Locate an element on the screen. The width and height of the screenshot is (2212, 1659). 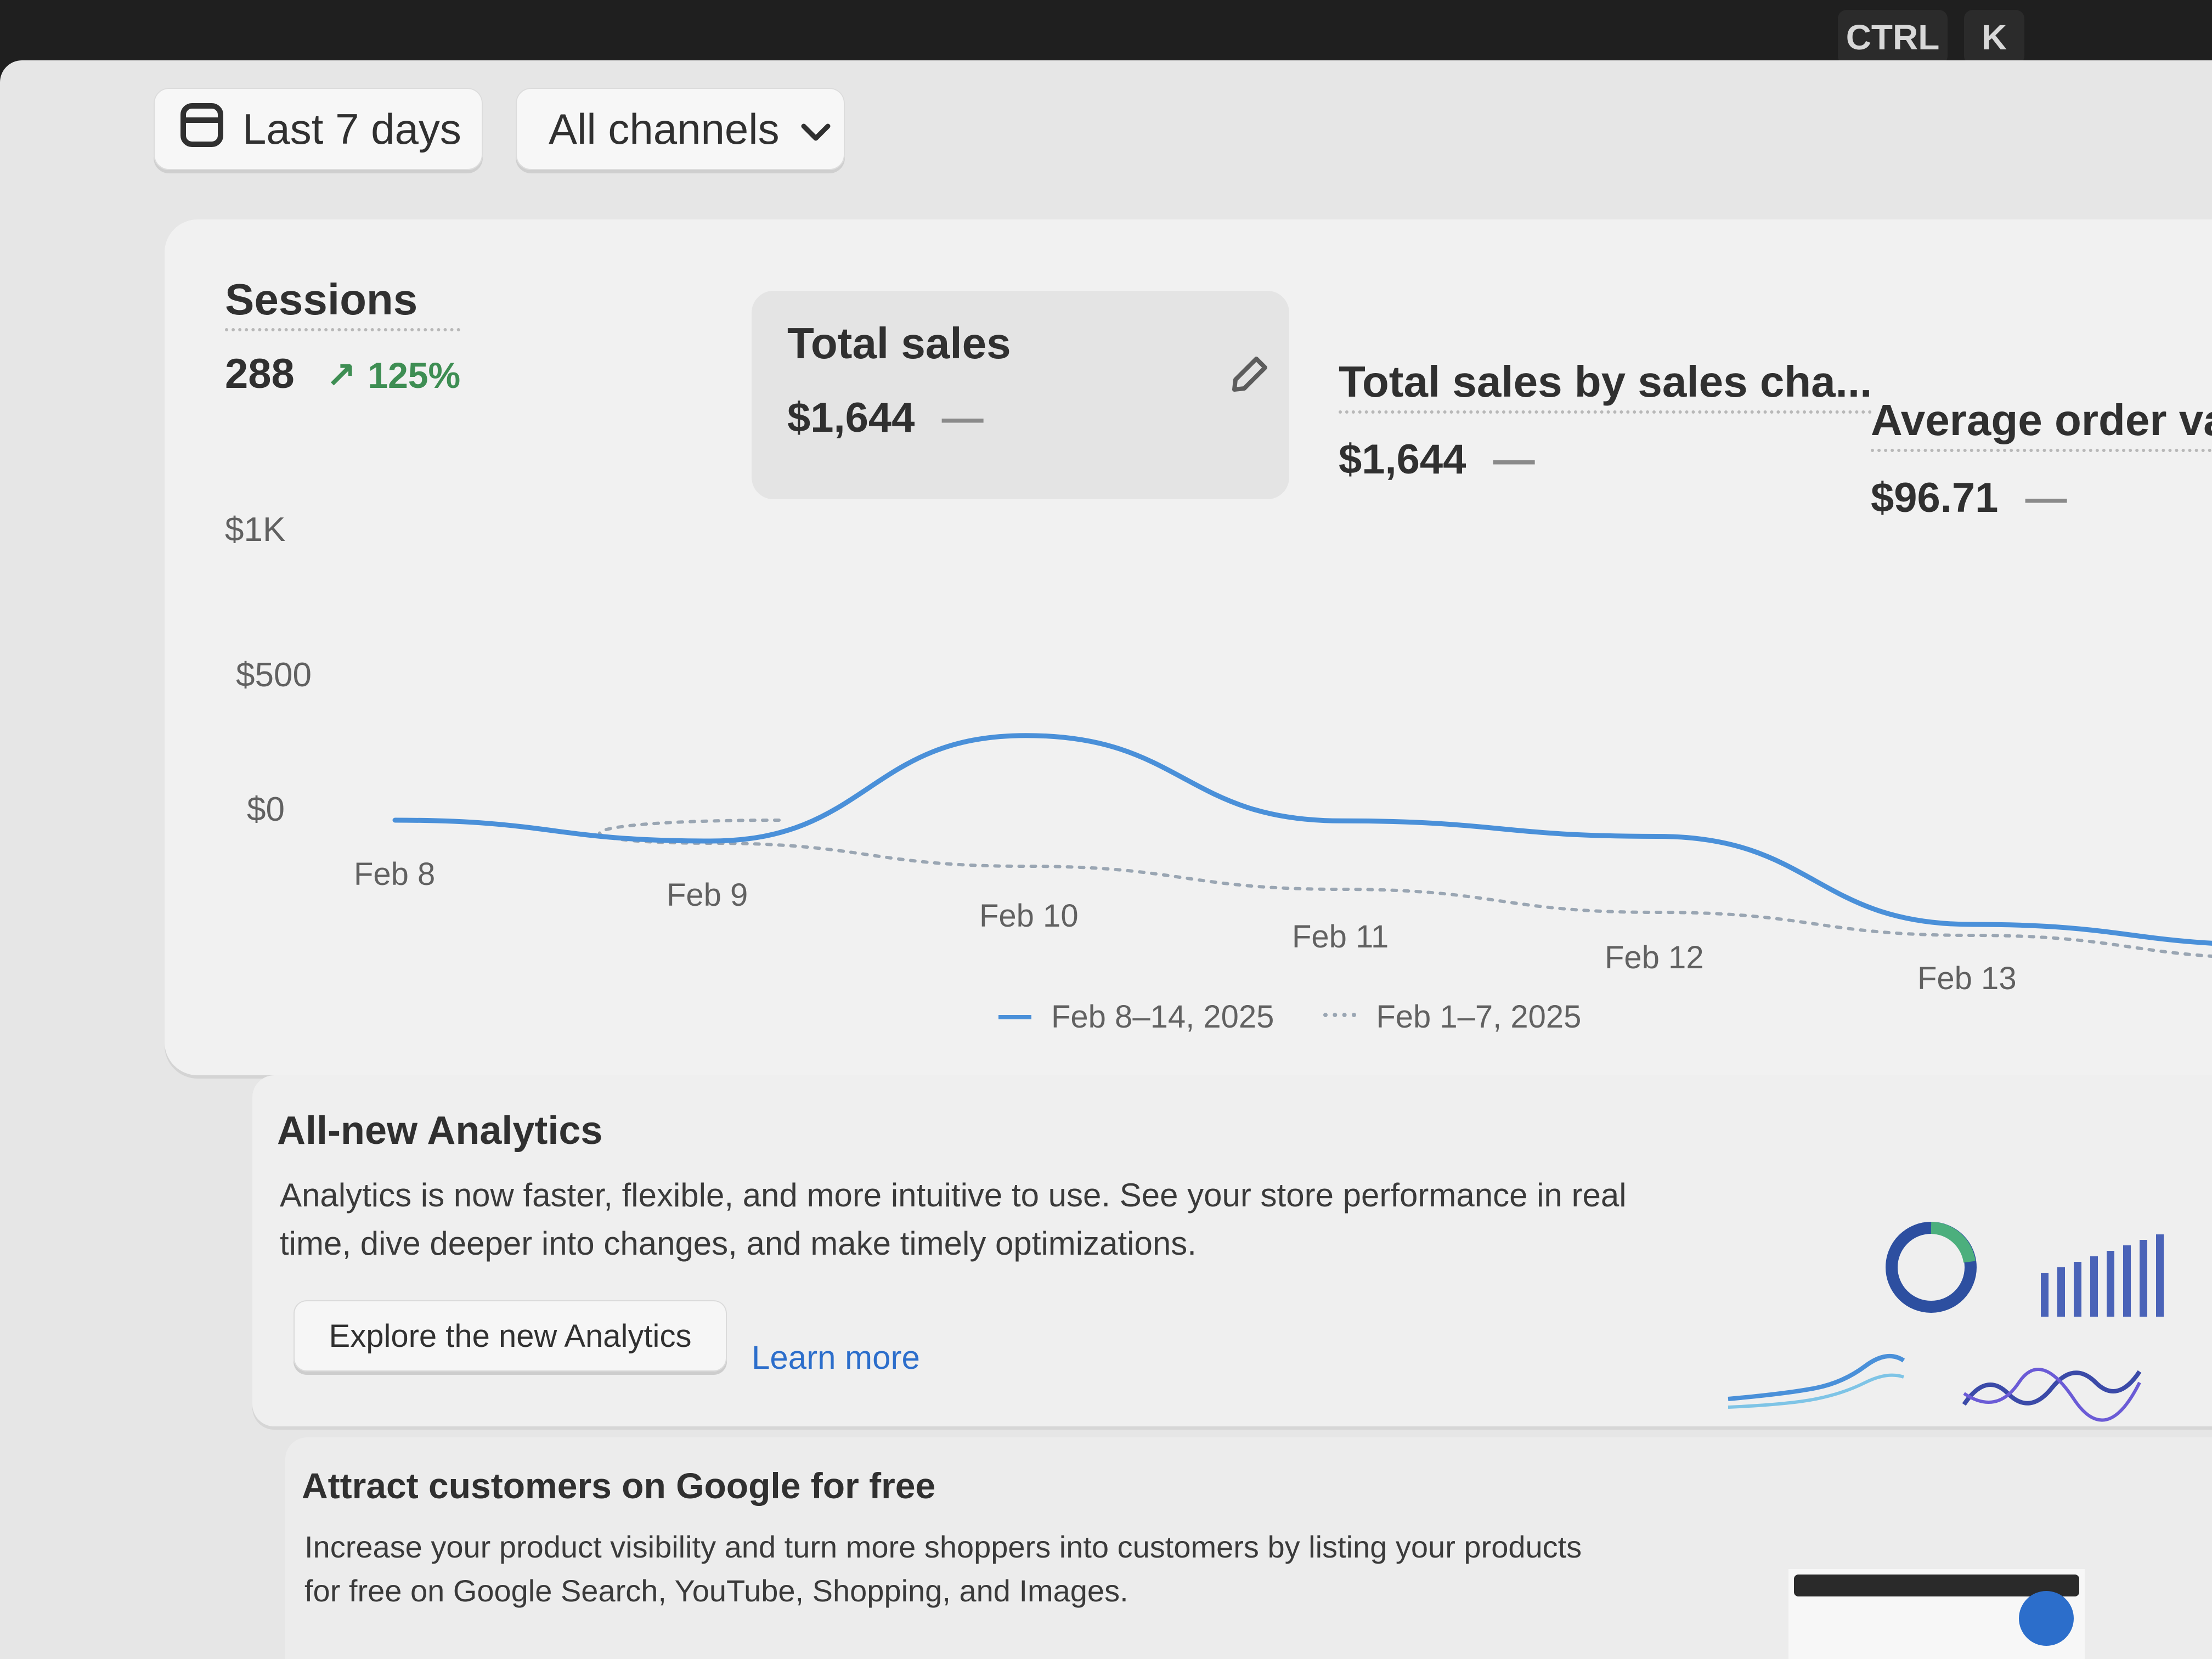
legend-label-previous: Feb 1–7, 2025 is located at coordinates (1479, 1017).